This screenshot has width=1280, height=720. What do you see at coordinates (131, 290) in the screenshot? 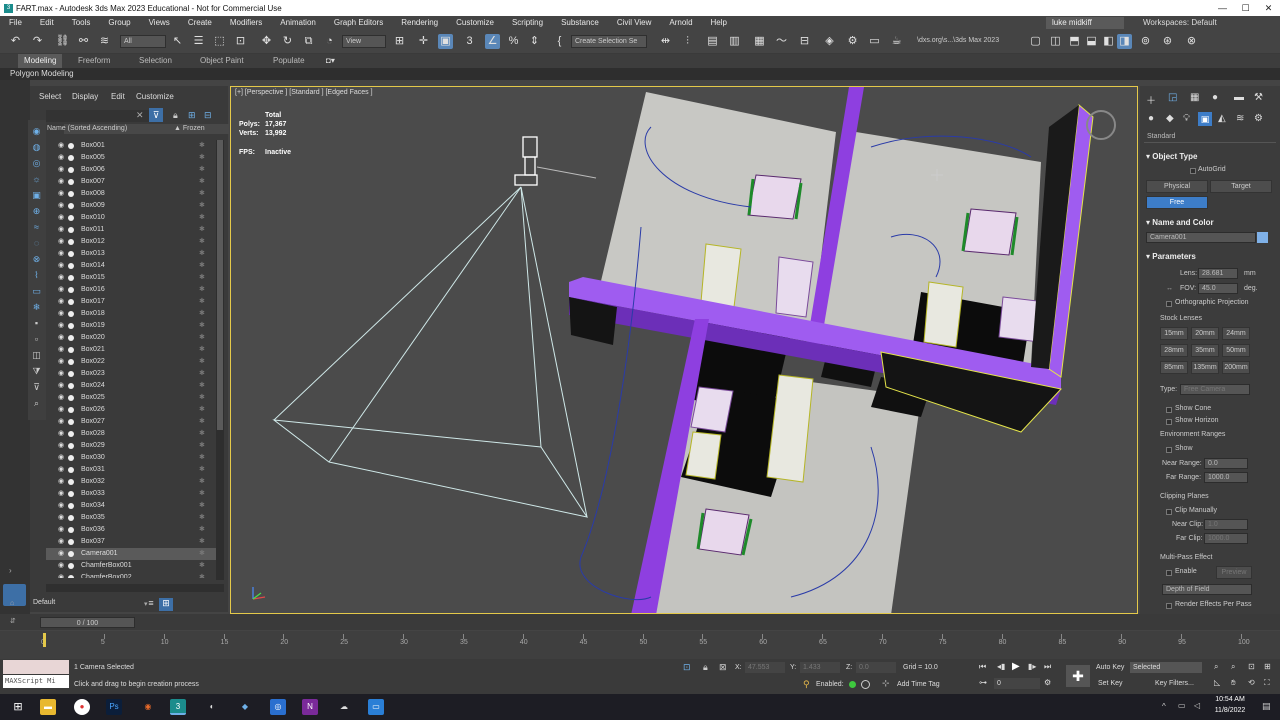
I see `scene-object-row: ◉ Box016 ✱` at bounding box center [131, 290].